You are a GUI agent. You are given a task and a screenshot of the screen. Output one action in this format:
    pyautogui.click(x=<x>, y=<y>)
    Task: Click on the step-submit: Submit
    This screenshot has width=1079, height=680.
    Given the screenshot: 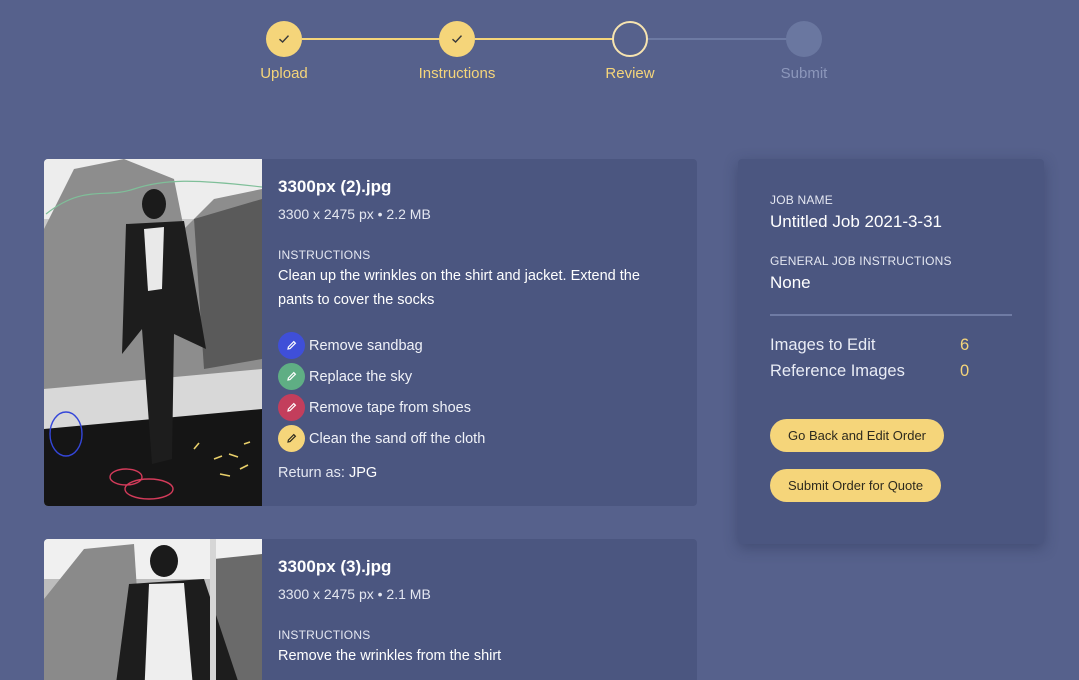 What is the action you would take?
    pyautogui.click(x=804, y=51)
    